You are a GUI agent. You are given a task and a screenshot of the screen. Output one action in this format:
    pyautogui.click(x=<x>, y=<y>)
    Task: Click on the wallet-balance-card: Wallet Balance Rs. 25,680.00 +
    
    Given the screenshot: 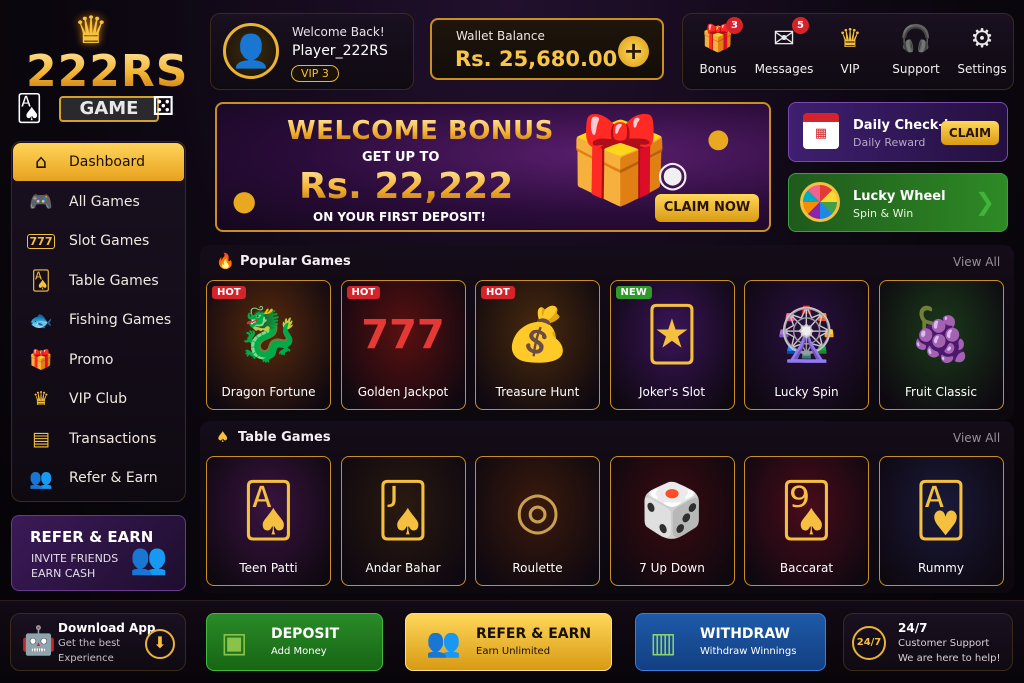 What is the action you would take?
    pyautogui.click(x=547, y=49)
    